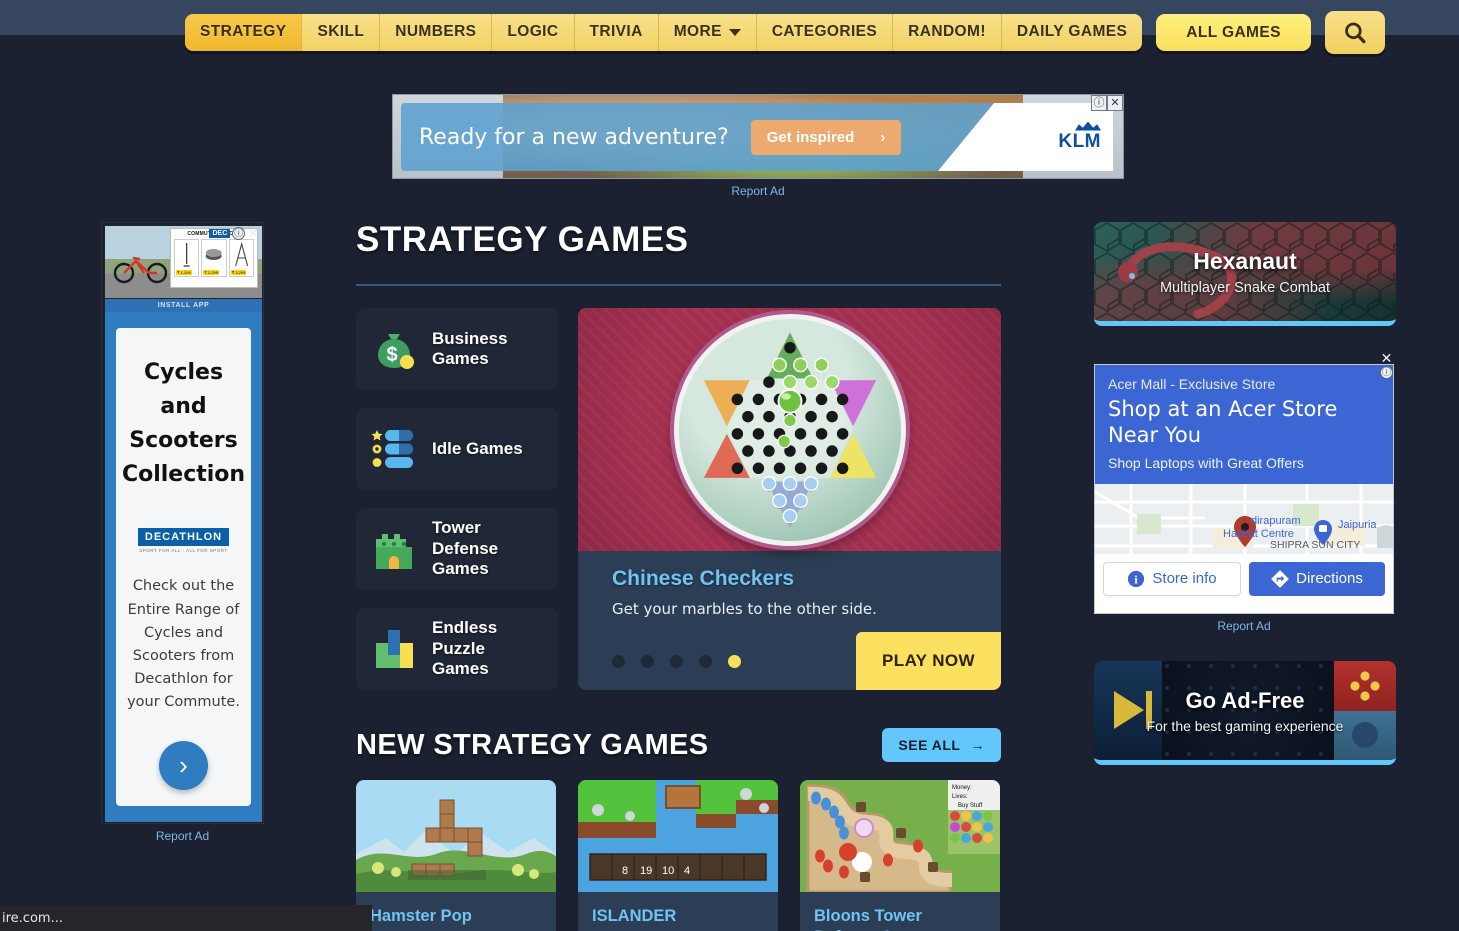 The image size is (1459, 931). What do you see at coordinates (758, 191) in the screenshot?
I see `report-ad-link-top: Report Ad` at bounding box center [758, 191].